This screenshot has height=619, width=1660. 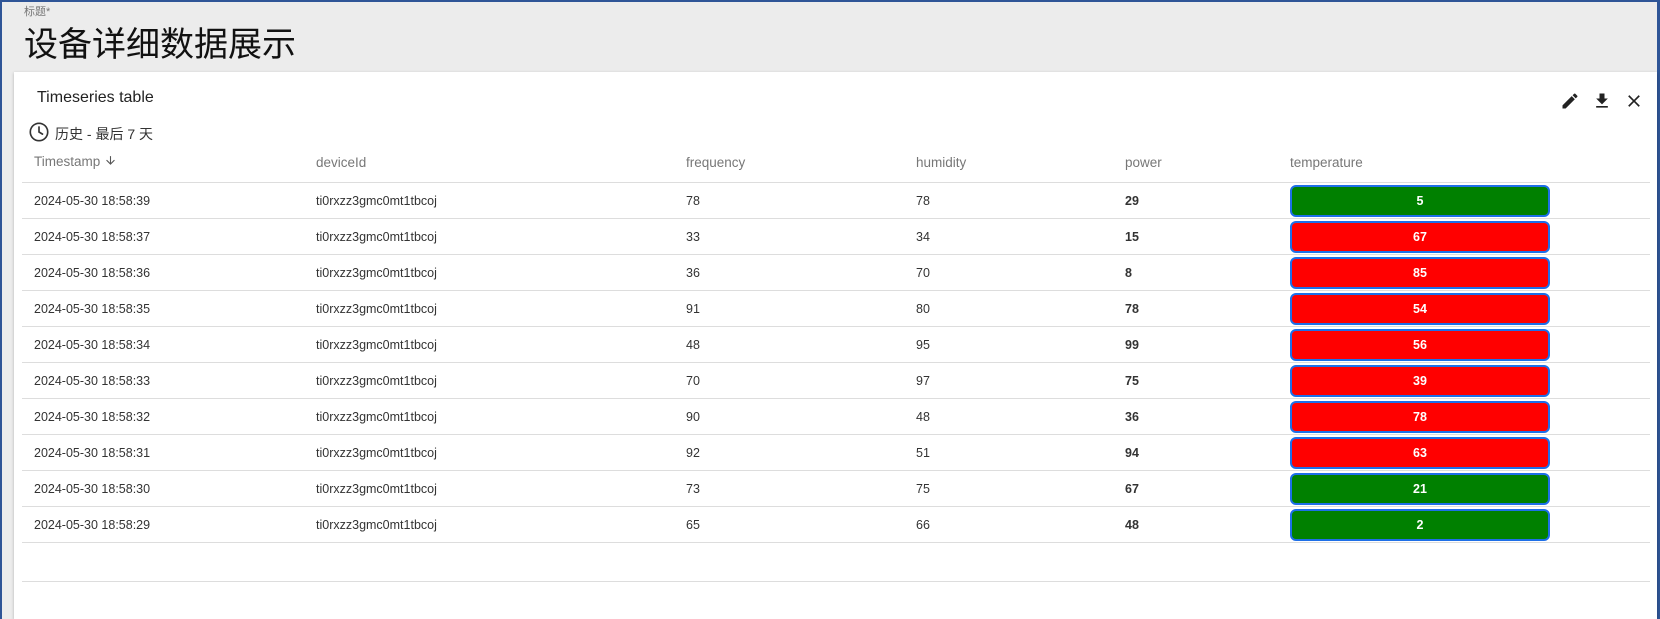 I want to click on temperature-badge: 21, so click(x=1420, y=488).